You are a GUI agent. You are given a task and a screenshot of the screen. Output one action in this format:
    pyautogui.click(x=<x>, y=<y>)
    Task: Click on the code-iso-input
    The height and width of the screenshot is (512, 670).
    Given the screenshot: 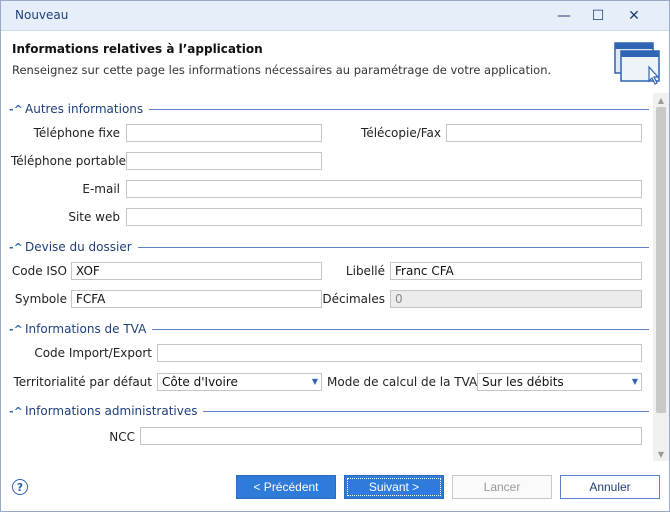 What is the action you would take?
    pyautogui.click(x=196, y=271)
    